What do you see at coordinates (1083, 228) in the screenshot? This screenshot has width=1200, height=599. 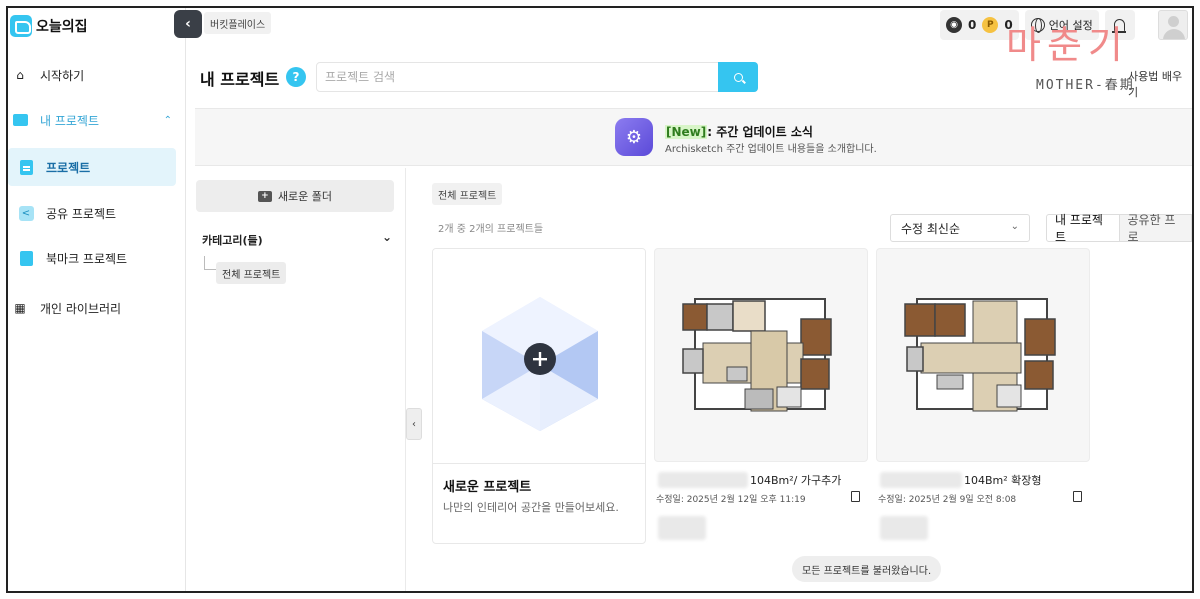 I see `tab-my-projects: 내 프로젝트` at bounding box center [1083, 228].